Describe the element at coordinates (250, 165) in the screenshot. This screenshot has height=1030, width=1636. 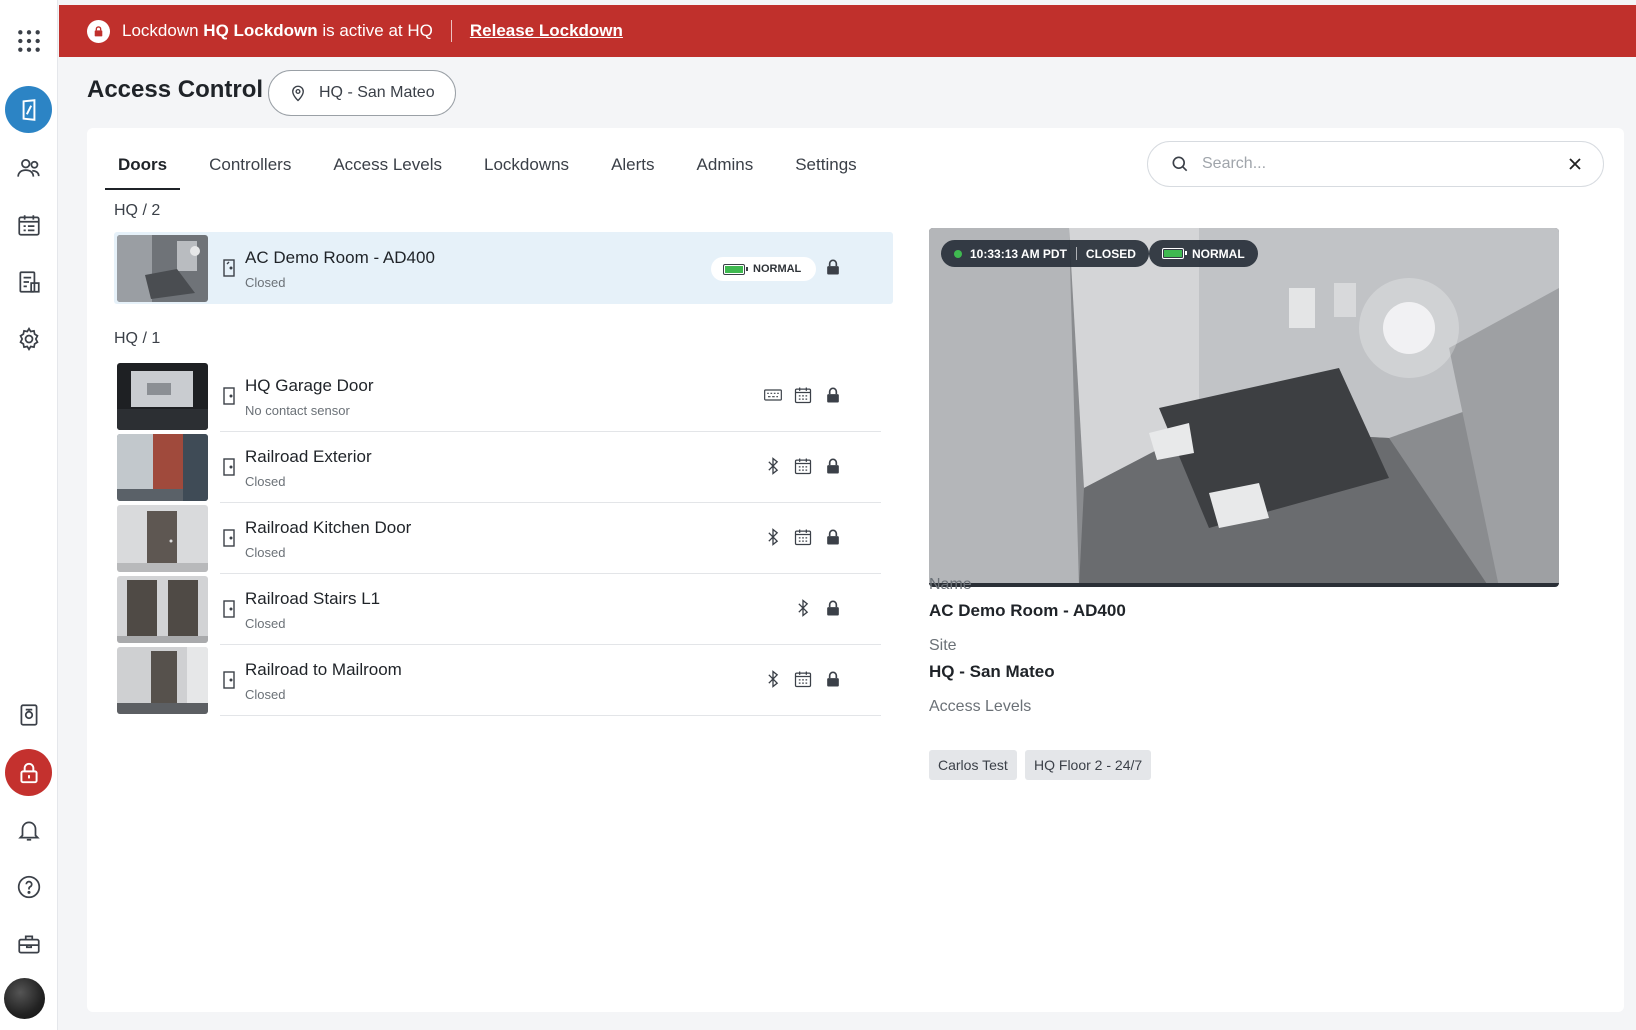
I see `tab-controllers: Controllers` at that location.